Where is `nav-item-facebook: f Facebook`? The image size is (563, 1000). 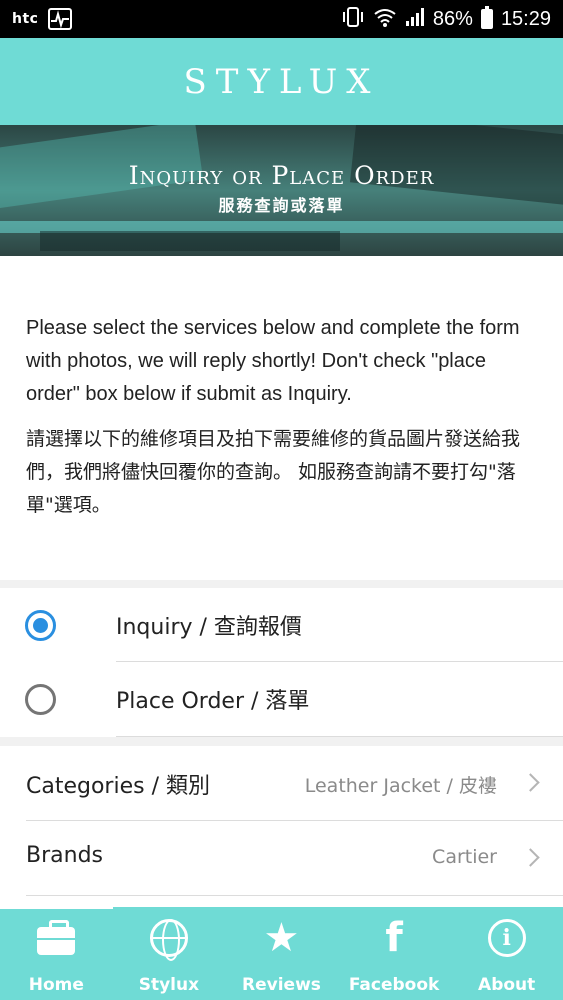
nav-item-facebook: f Facebook is located at coordinates (394, 953).